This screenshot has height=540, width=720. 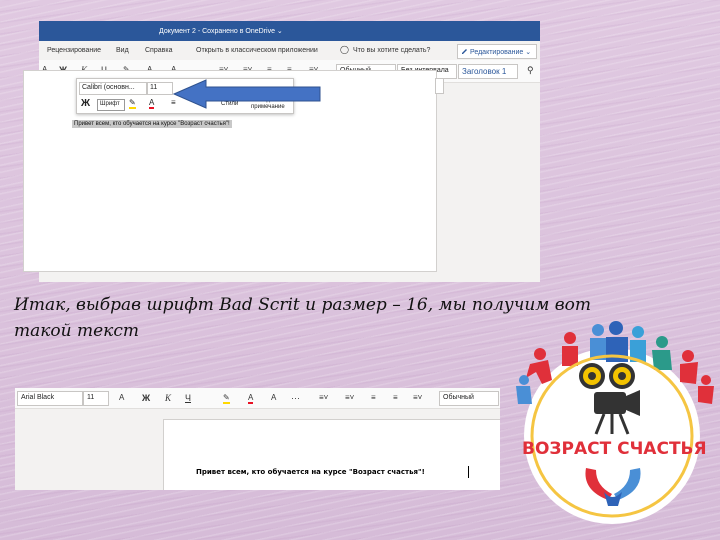 I want to click on editing-mode-button: Редактирование ⌄, so click(x=497, y=51).